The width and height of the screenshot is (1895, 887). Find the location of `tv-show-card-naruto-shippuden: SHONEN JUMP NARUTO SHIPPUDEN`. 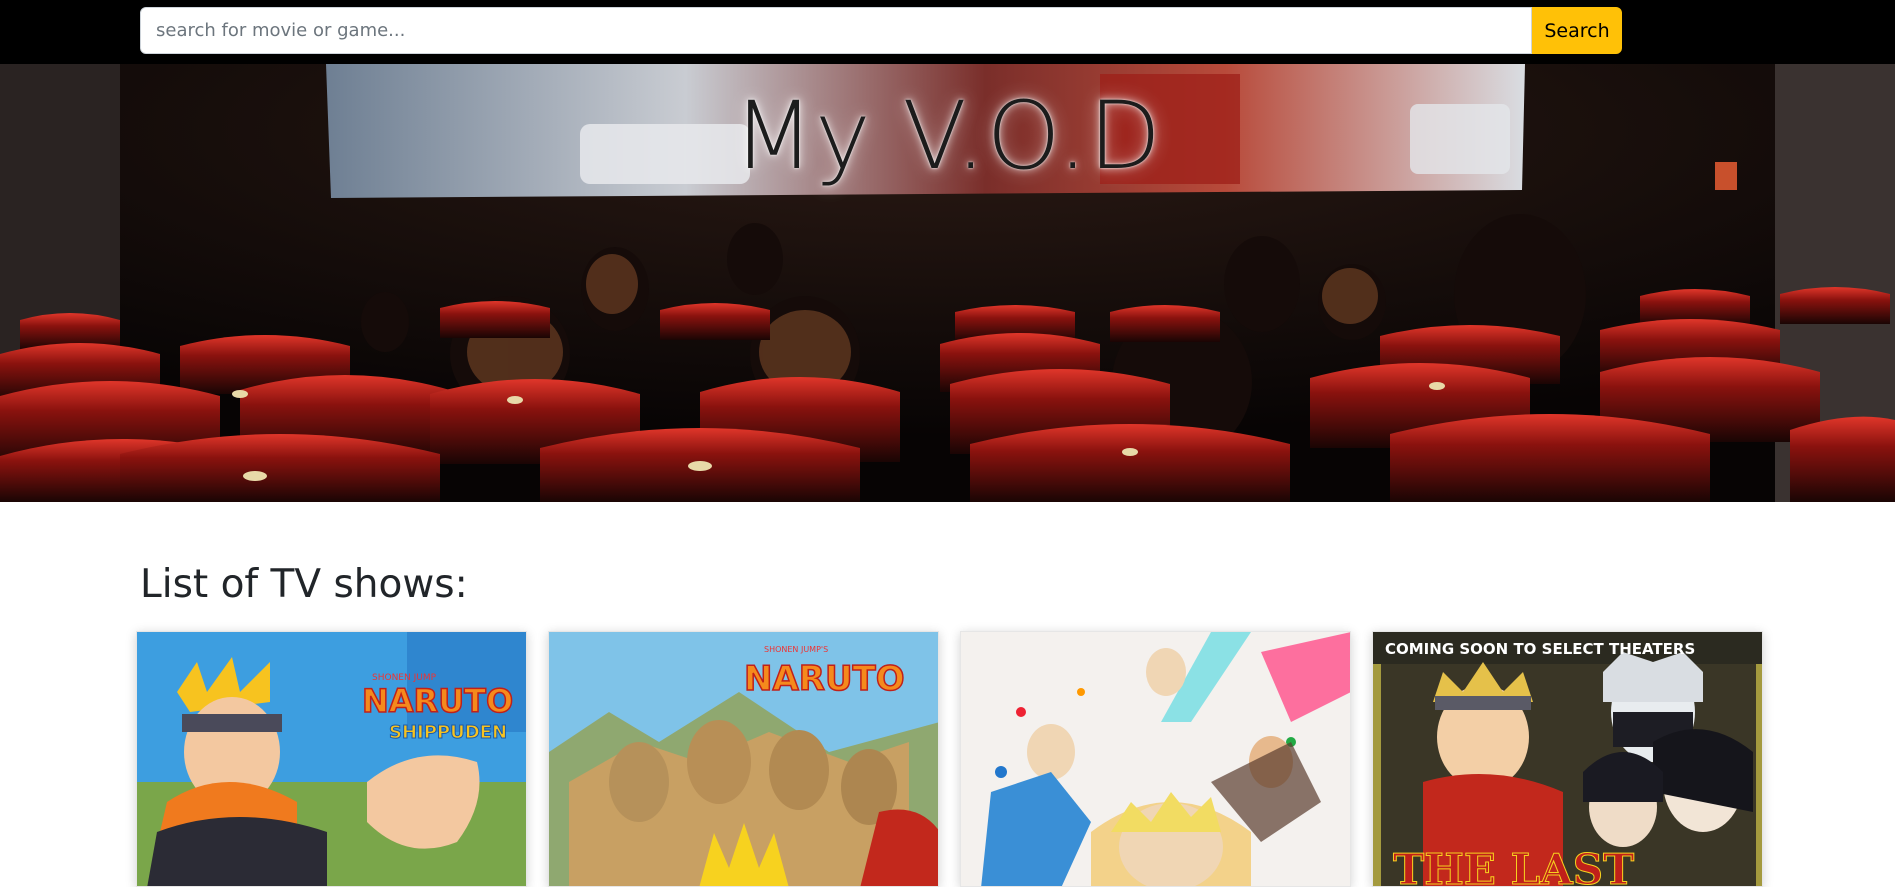

tv-show-card-naruto-shippuden: SHONEN JUMP NARUTO SHIPPUDEN is located at coordinates (331, 759).